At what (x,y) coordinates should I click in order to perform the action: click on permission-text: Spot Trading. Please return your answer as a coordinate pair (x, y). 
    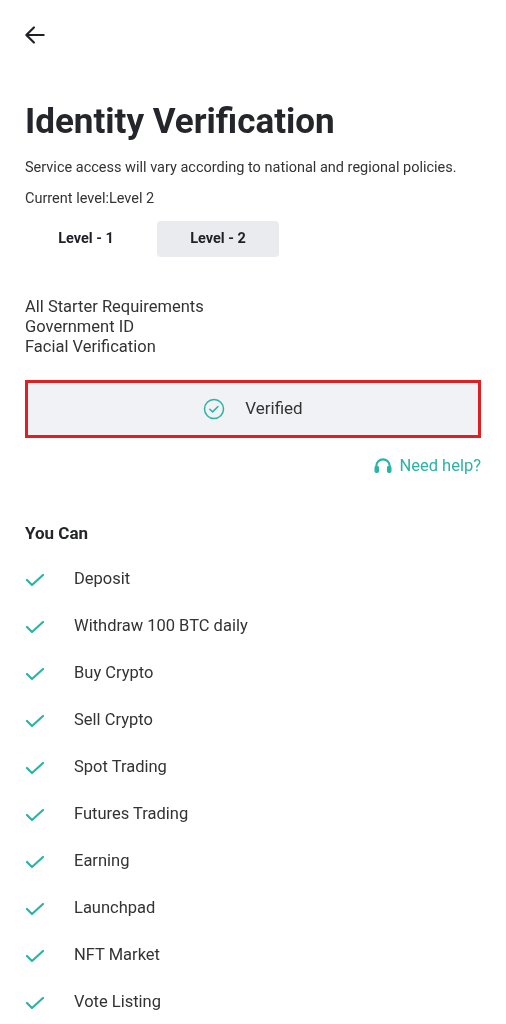
    Looking at the image, I should click on (120, 767).